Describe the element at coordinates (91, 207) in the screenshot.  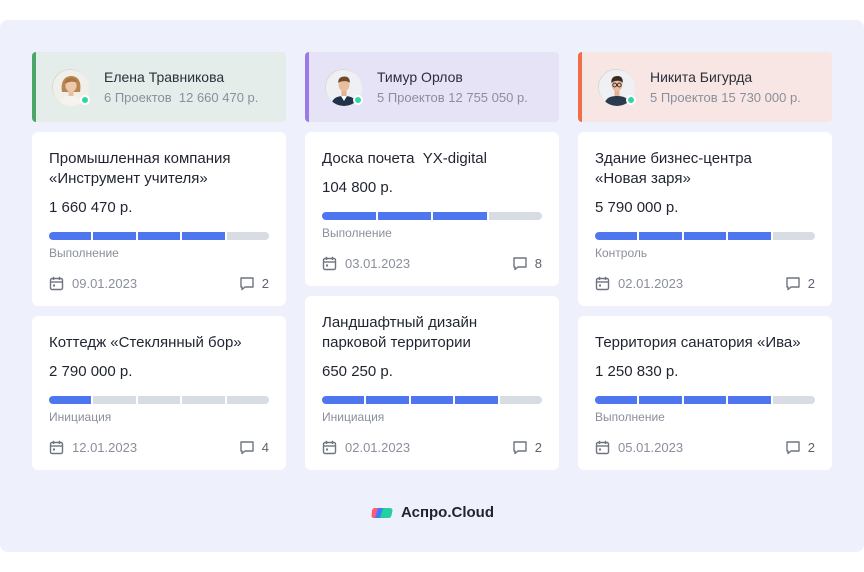
I see `project-amount: 1 660 470 р.` at that location.